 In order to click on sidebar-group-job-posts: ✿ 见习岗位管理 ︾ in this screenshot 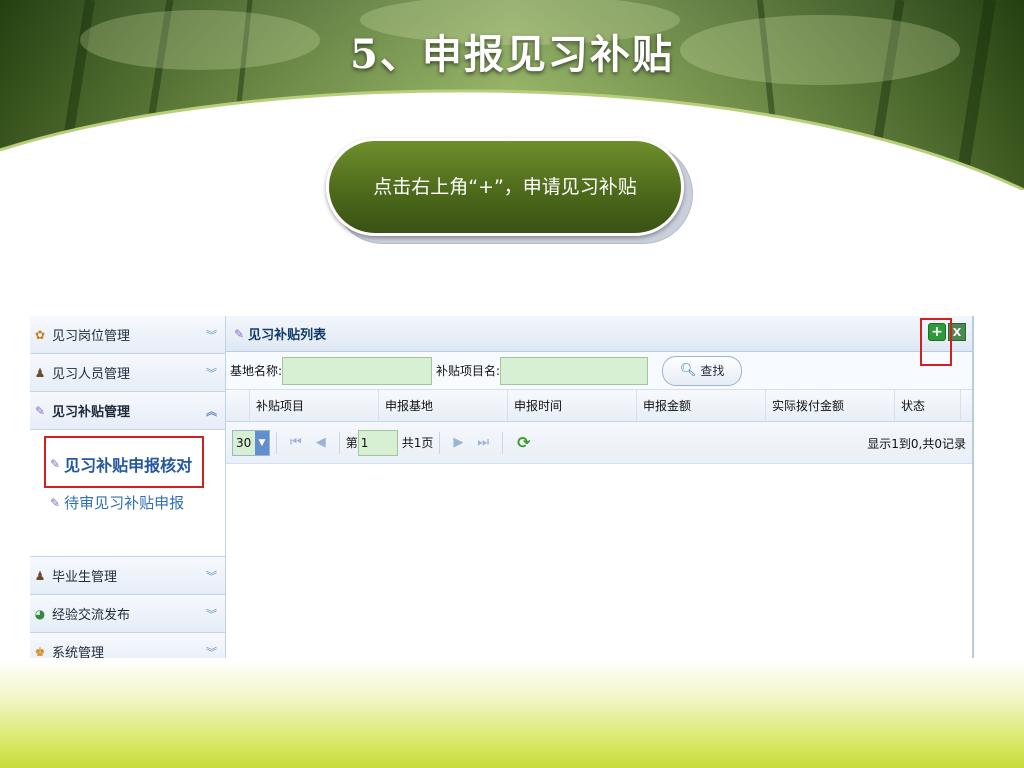, I will do `click(127, 335)`.